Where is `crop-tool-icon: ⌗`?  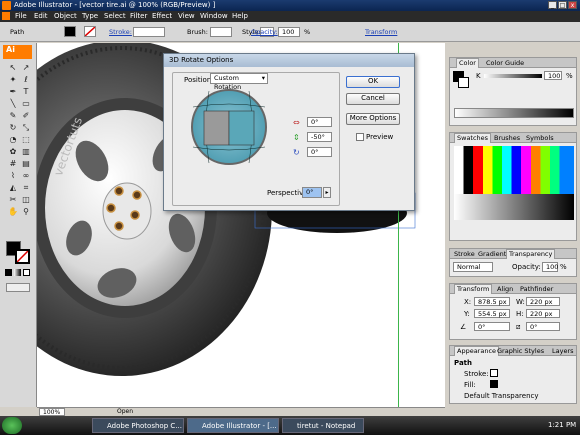 crop-tool-icon: ⌗ is located at coordinates (26, 188).